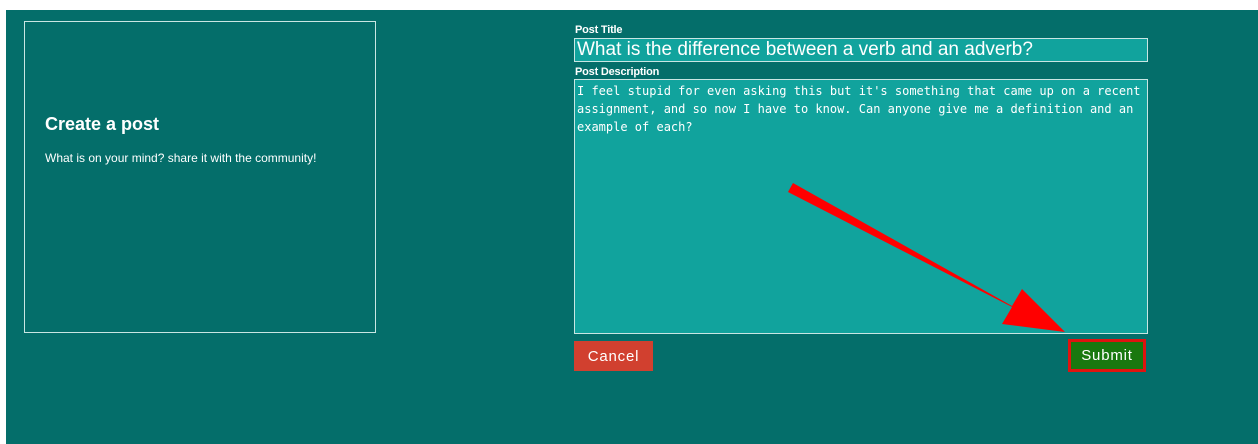  I want to click on post-title-label: Post Title, so click(599, 30).